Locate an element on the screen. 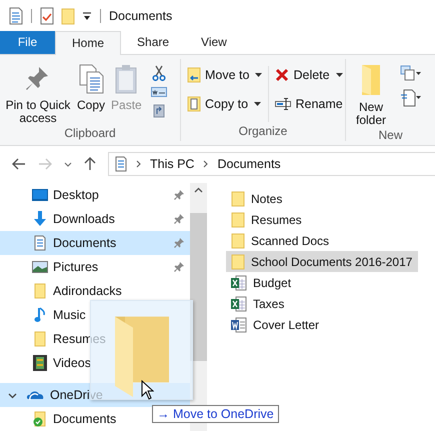 This screenshot has height=431, width=435. pin-button: Pin to Quick access is located at coordinates (38, 93).